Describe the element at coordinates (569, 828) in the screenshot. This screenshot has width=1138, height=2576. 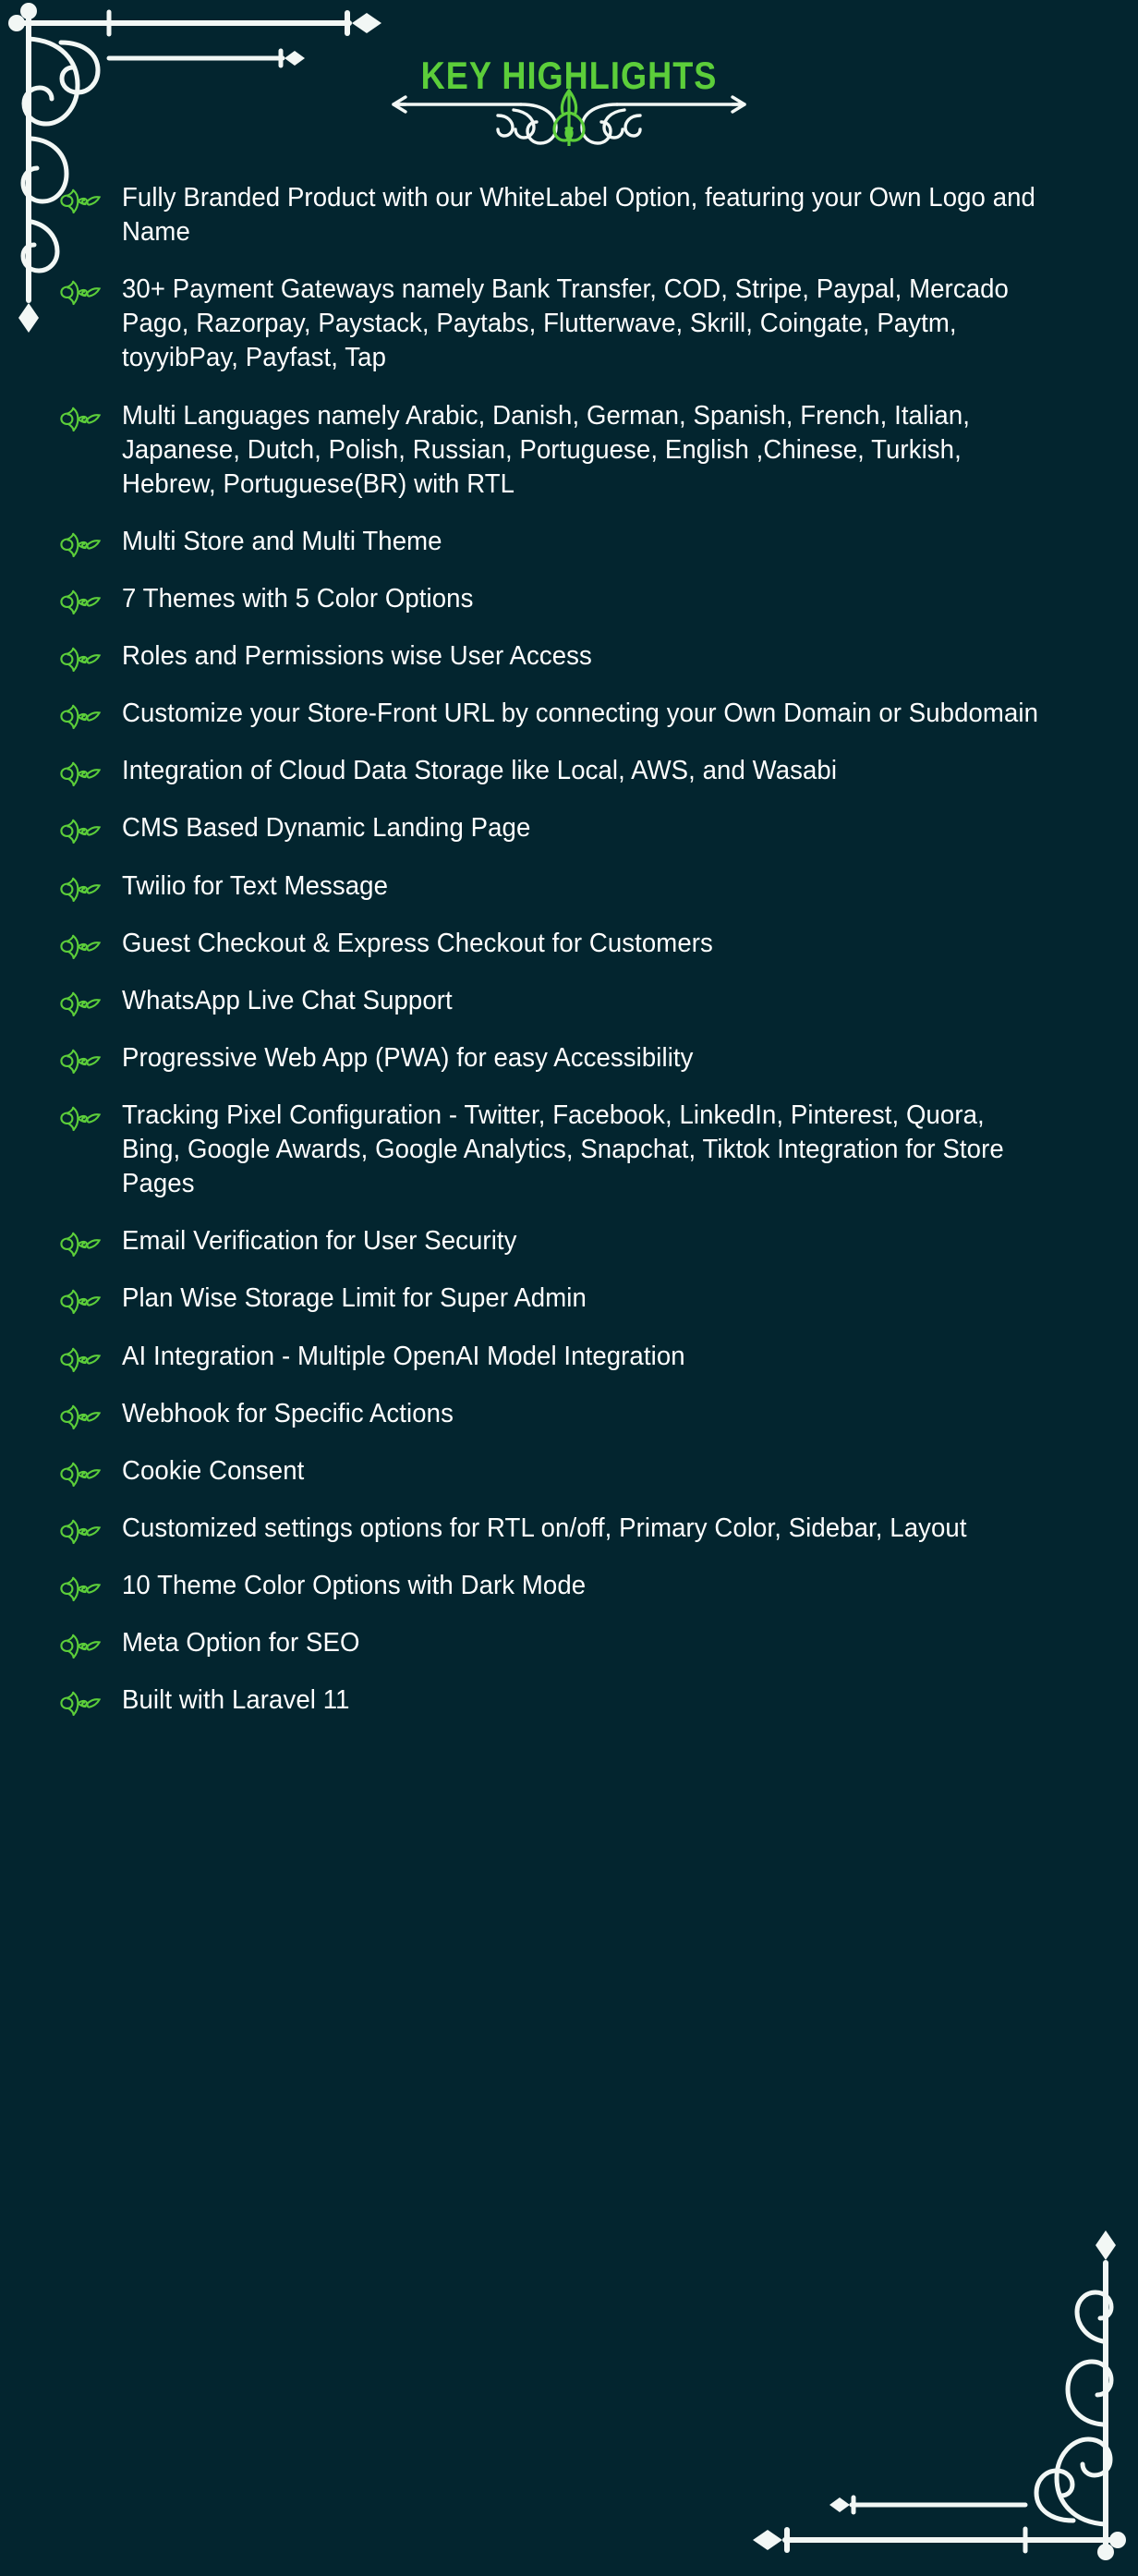
I see `list-item: CMS Based Dynamic Landing Page` at that location.